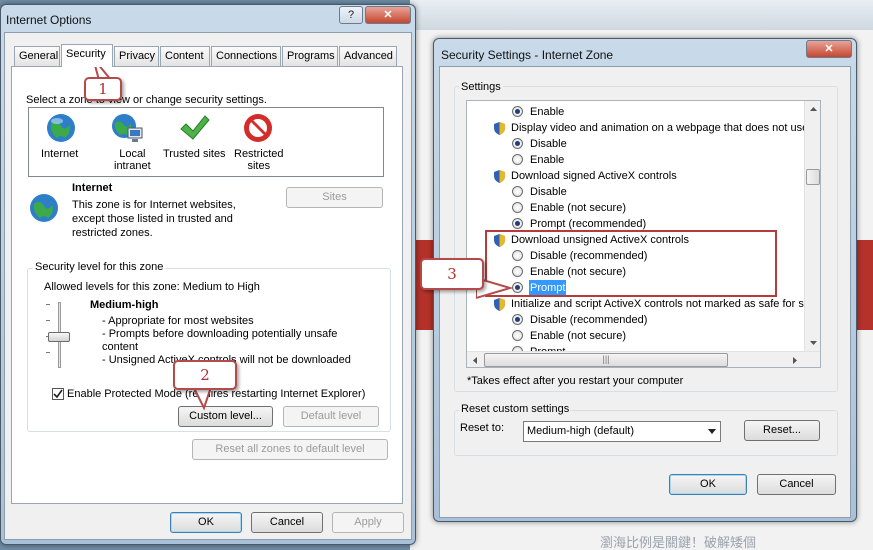  I want to click on scroll-down-icon, so click(813, 343).